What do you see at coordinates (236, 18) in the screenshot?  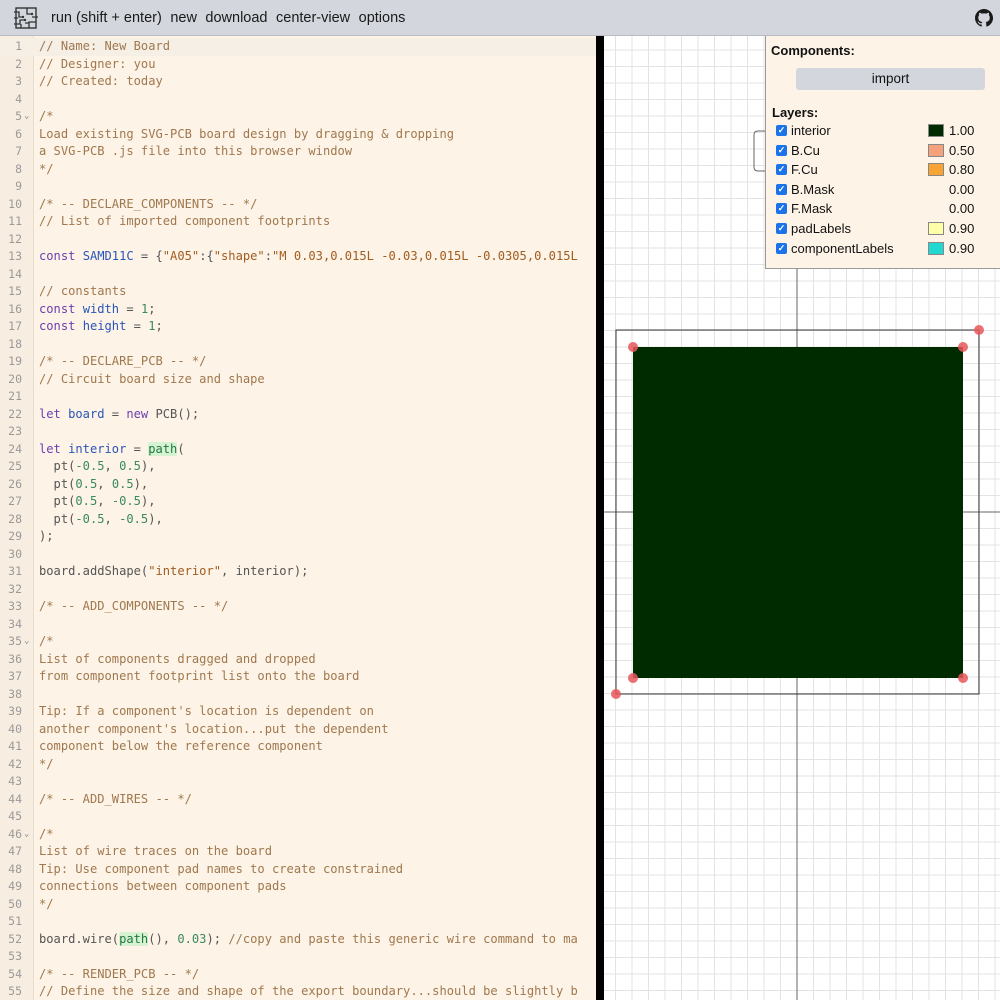 I see `download-button: download` at bounding box center [236, 18].